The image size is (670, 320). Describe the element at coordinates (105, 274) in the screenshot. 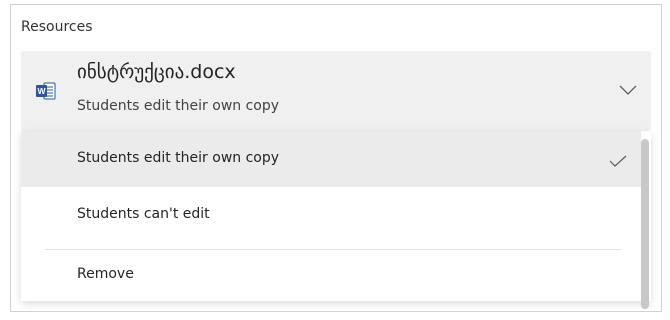

I see `menu-item-label: Remove` at that location.